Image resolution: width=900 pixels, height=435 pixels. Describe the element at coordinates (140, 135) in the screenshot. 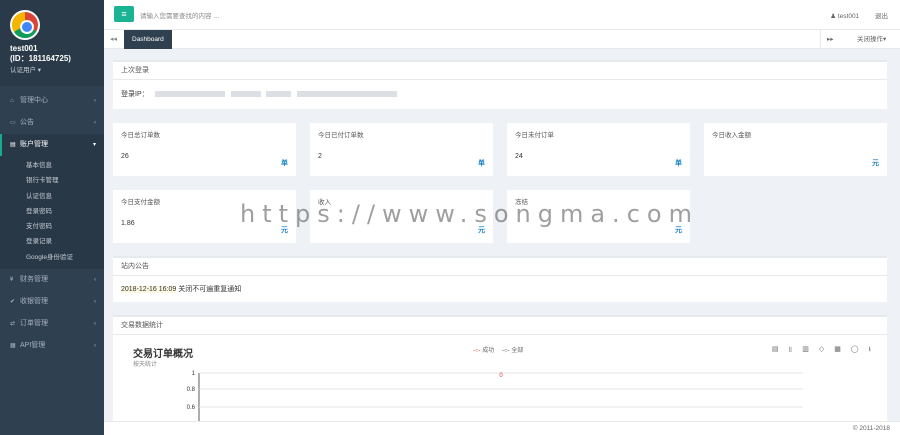

I see `stat-title: 今日总订单数` at that location.